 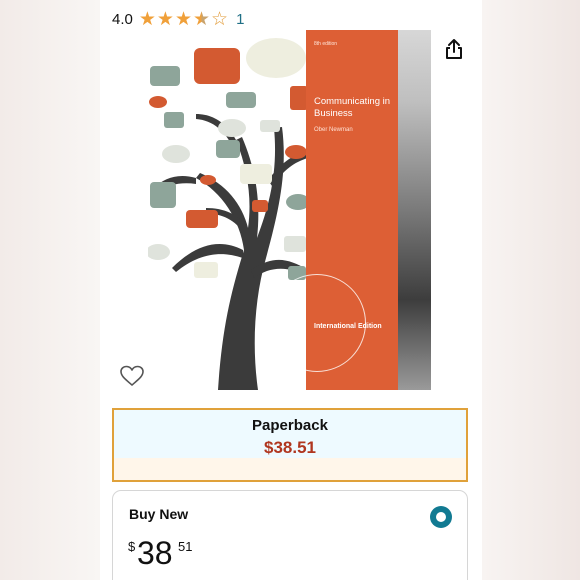 I want to click on radio-inner-dot, so click(x=441, y=517).